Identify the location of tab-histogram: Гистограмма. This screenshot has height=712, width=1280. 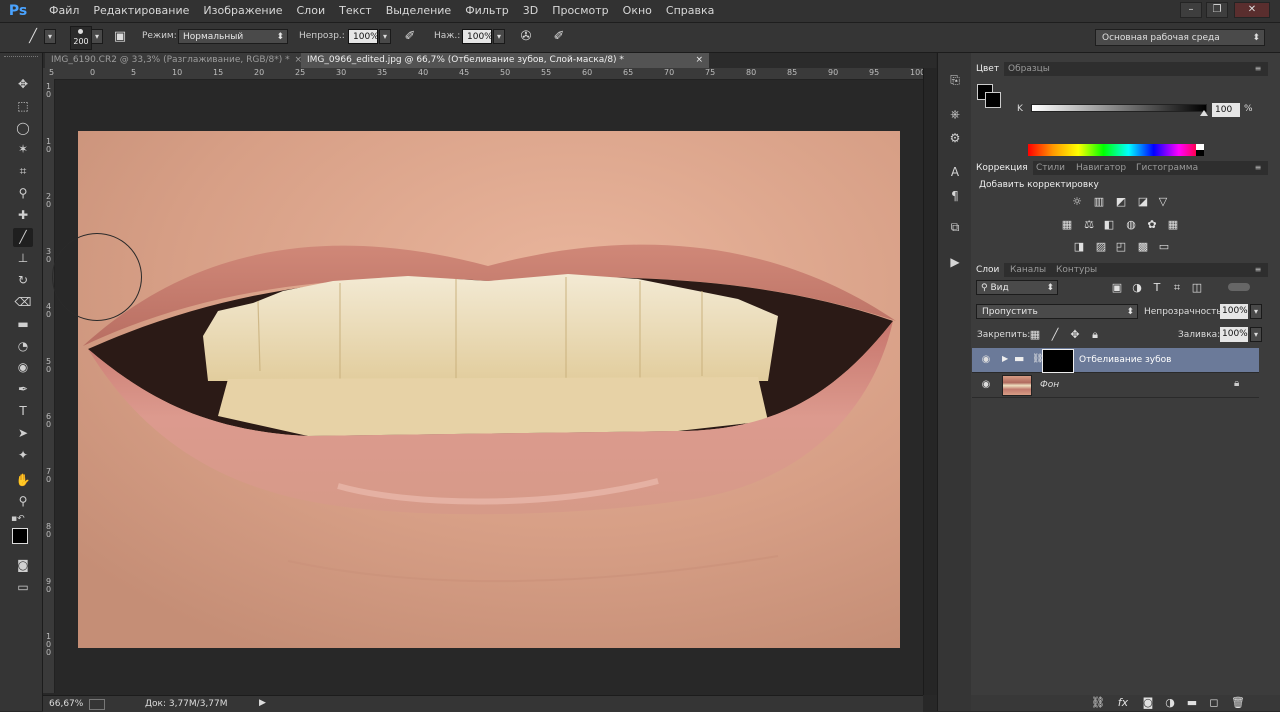
(1167, 168).